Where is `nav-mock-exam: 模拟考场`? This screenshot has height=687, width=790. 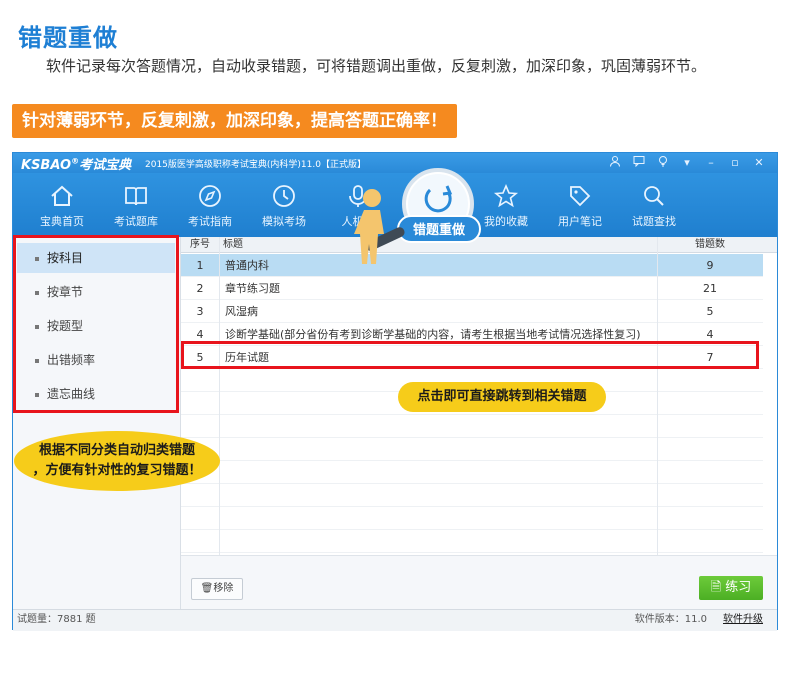 nav-mock-exam: 模拟考场 is located at coordinates (284, 207).